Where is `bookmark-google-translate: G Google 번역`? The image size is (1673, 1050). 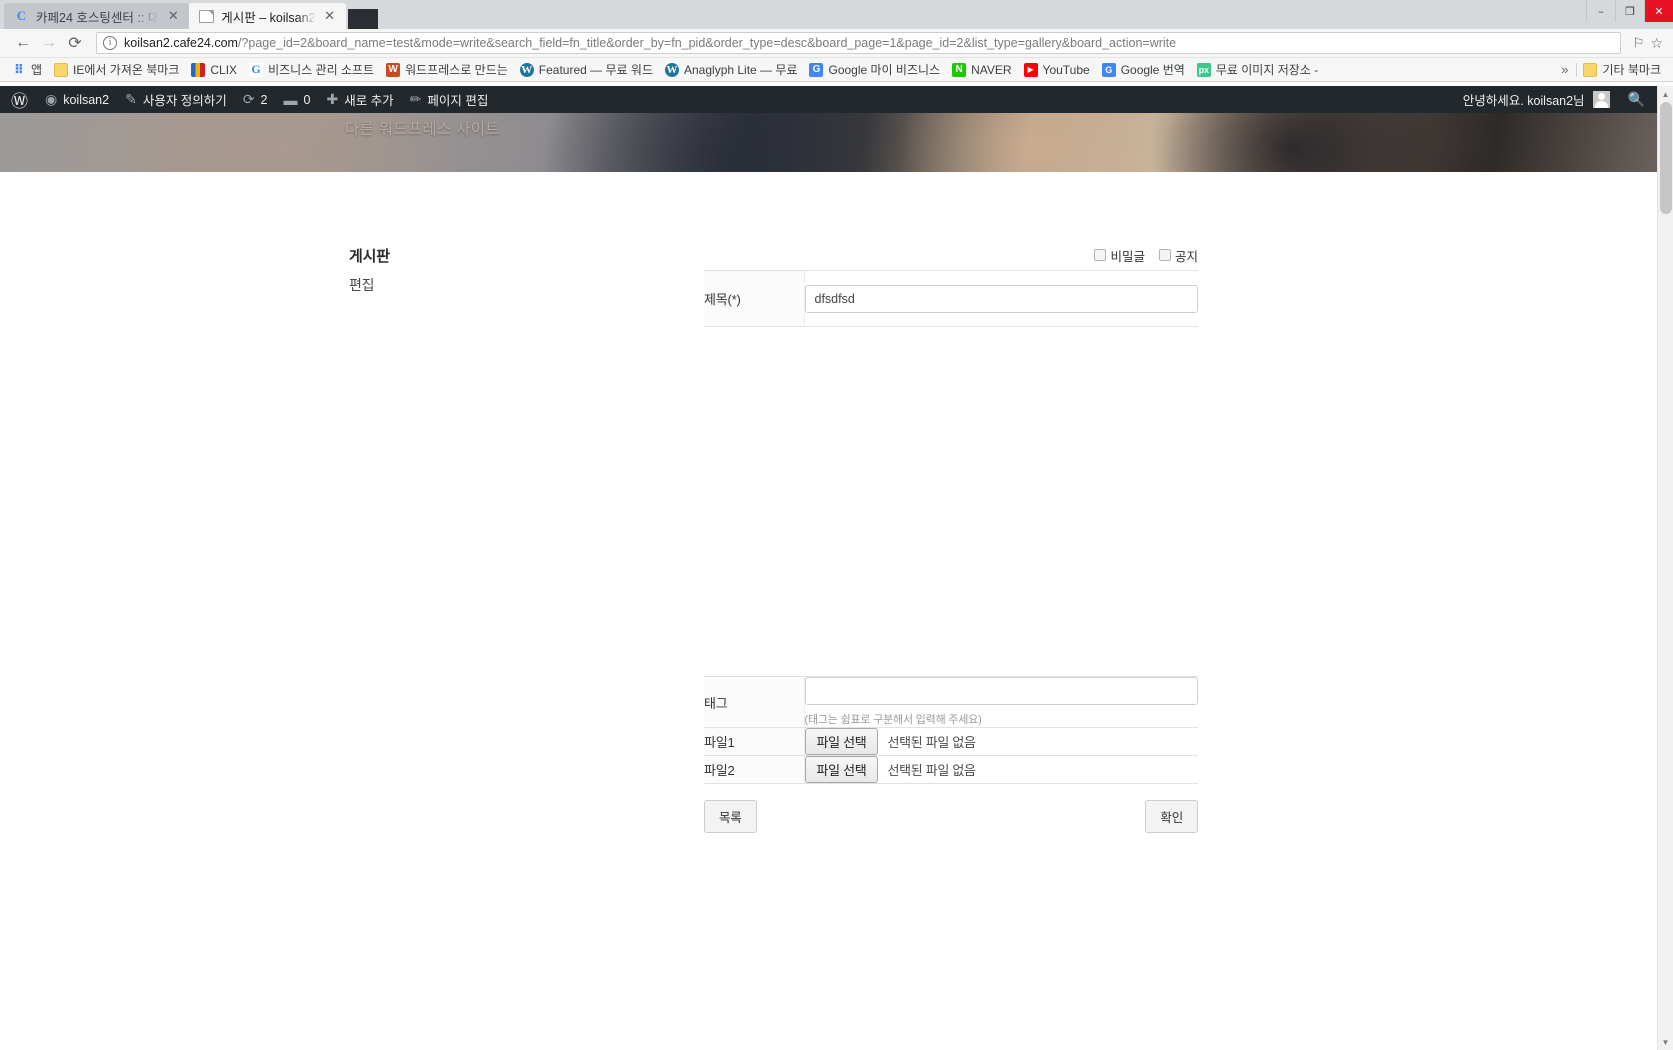 bookmark-google-translate: G Google 번역 is located at coordinates (1143, 69).